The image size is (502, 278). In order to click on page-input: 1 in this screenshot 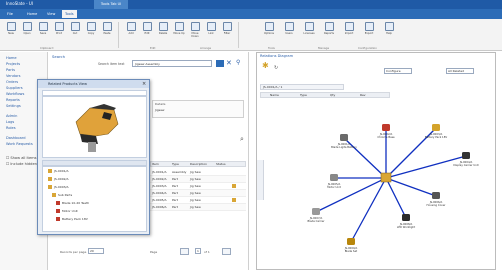, I will do `click(198, 251)`.